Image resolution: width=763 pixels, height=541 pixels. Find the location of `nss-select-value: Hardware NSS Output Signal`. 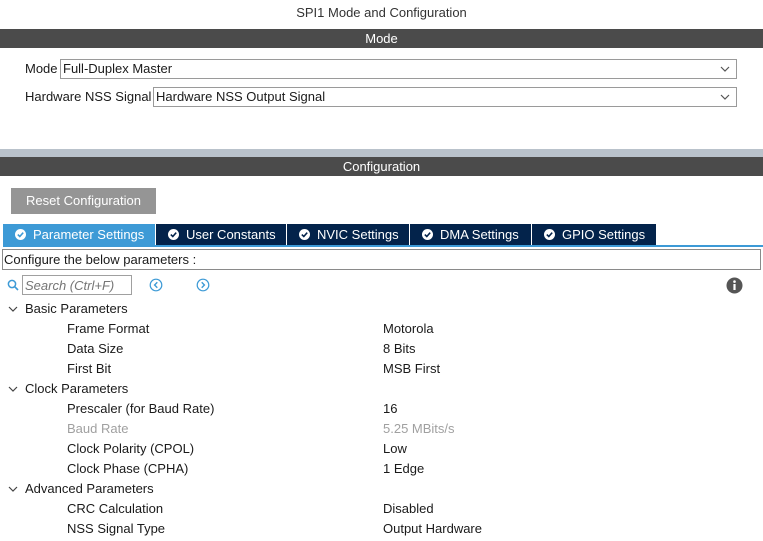

nss-select-value: Hardware NSS Output Signal is located at coordinates (241, 96).